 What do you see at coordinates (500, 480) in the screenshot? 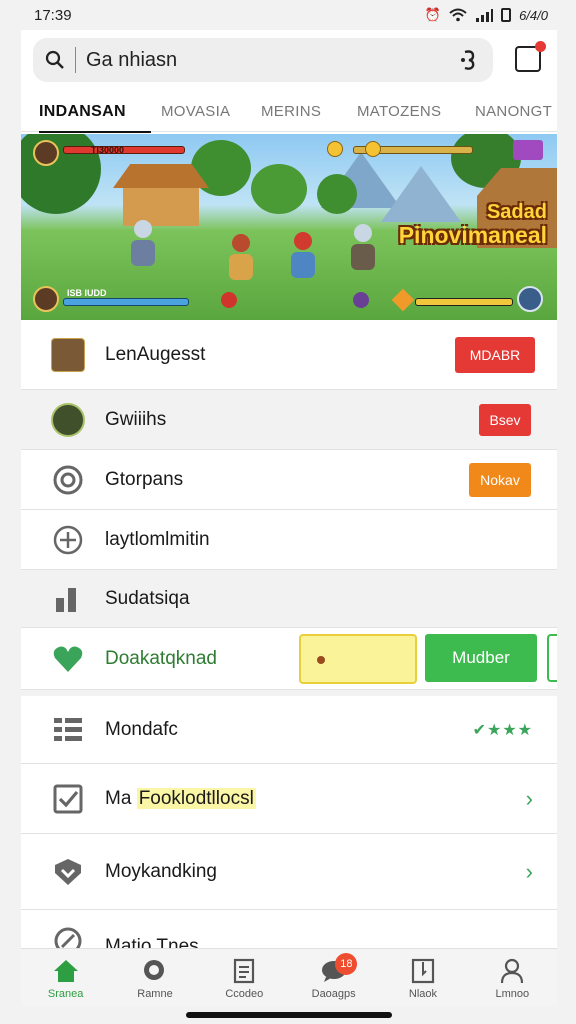
I see `status-badge: Nokav` at bounding box center [500, 480].